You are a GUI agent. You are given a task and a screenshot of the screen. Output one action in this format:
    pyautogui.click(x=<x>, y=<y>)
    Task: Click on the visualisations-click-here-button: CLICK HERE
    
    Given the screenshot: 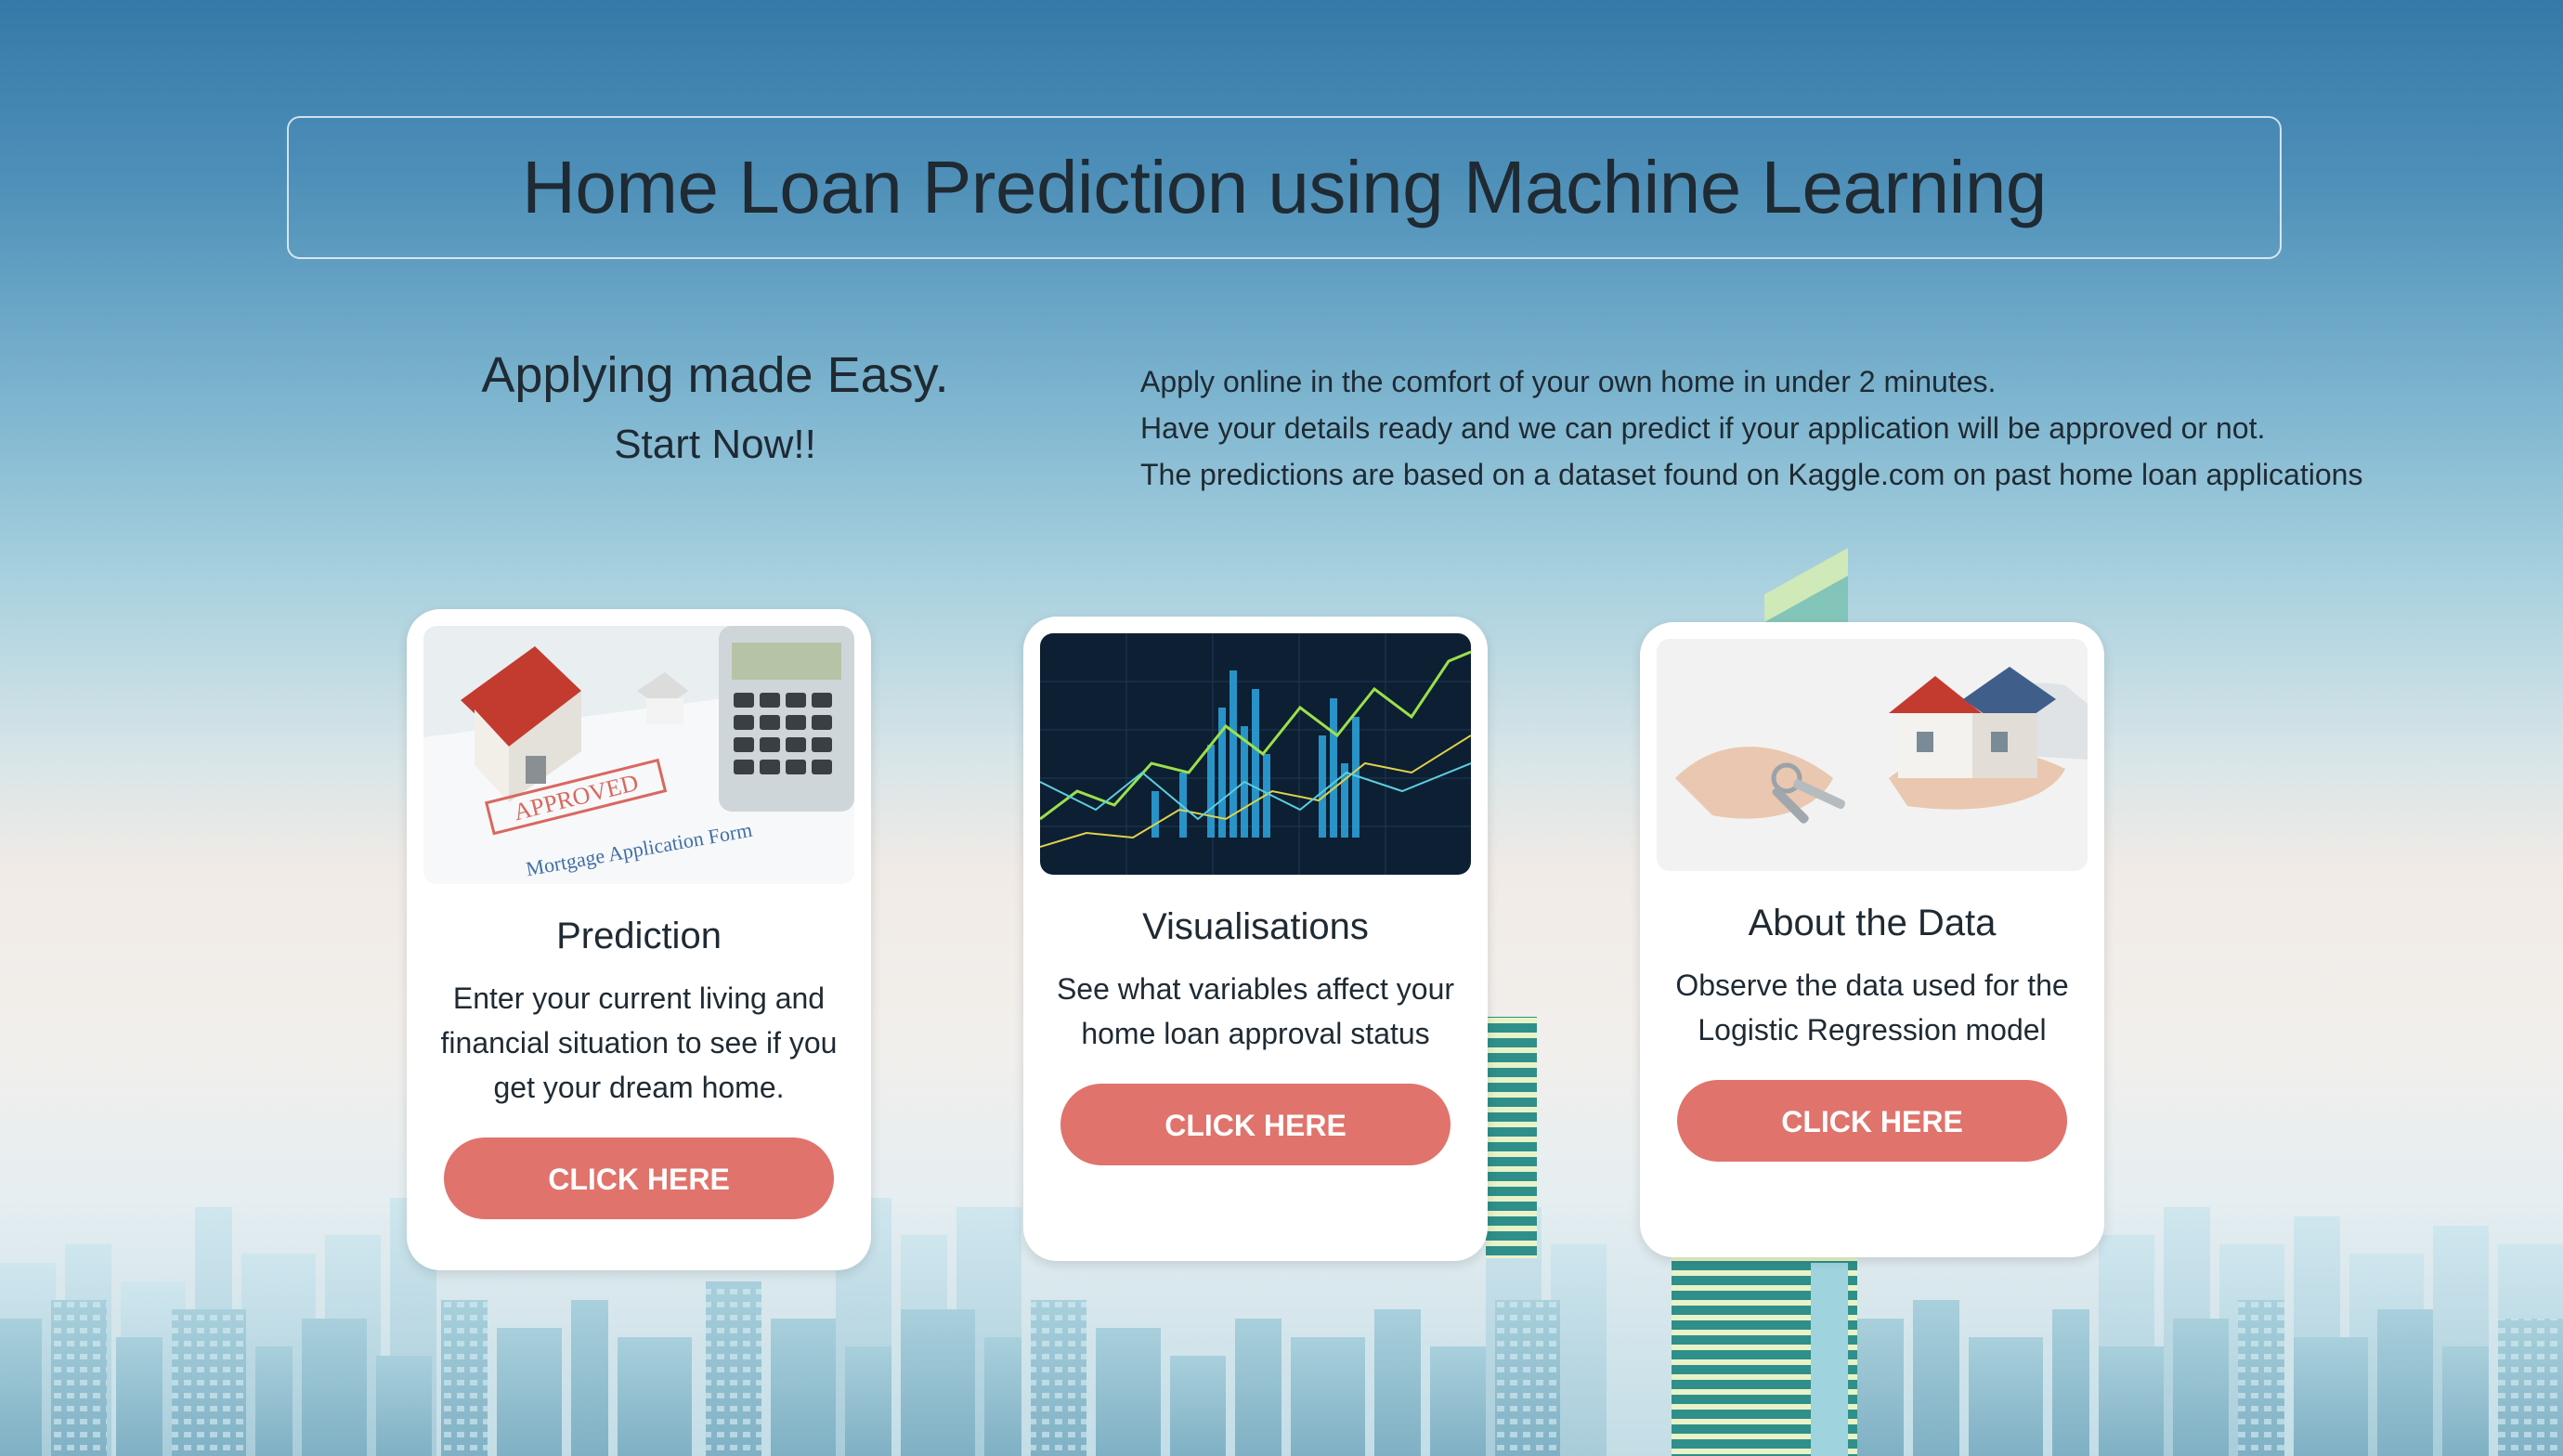 What is the action you would take?
    pyautogui.click(x=1255, y=1124)
    